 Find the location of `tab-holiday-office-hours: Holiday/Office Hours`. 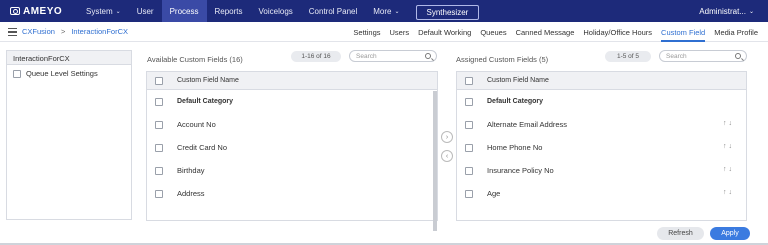

tab-holiday-office-hours: Holiday/Office Hours is located at coordinates (617, 32).